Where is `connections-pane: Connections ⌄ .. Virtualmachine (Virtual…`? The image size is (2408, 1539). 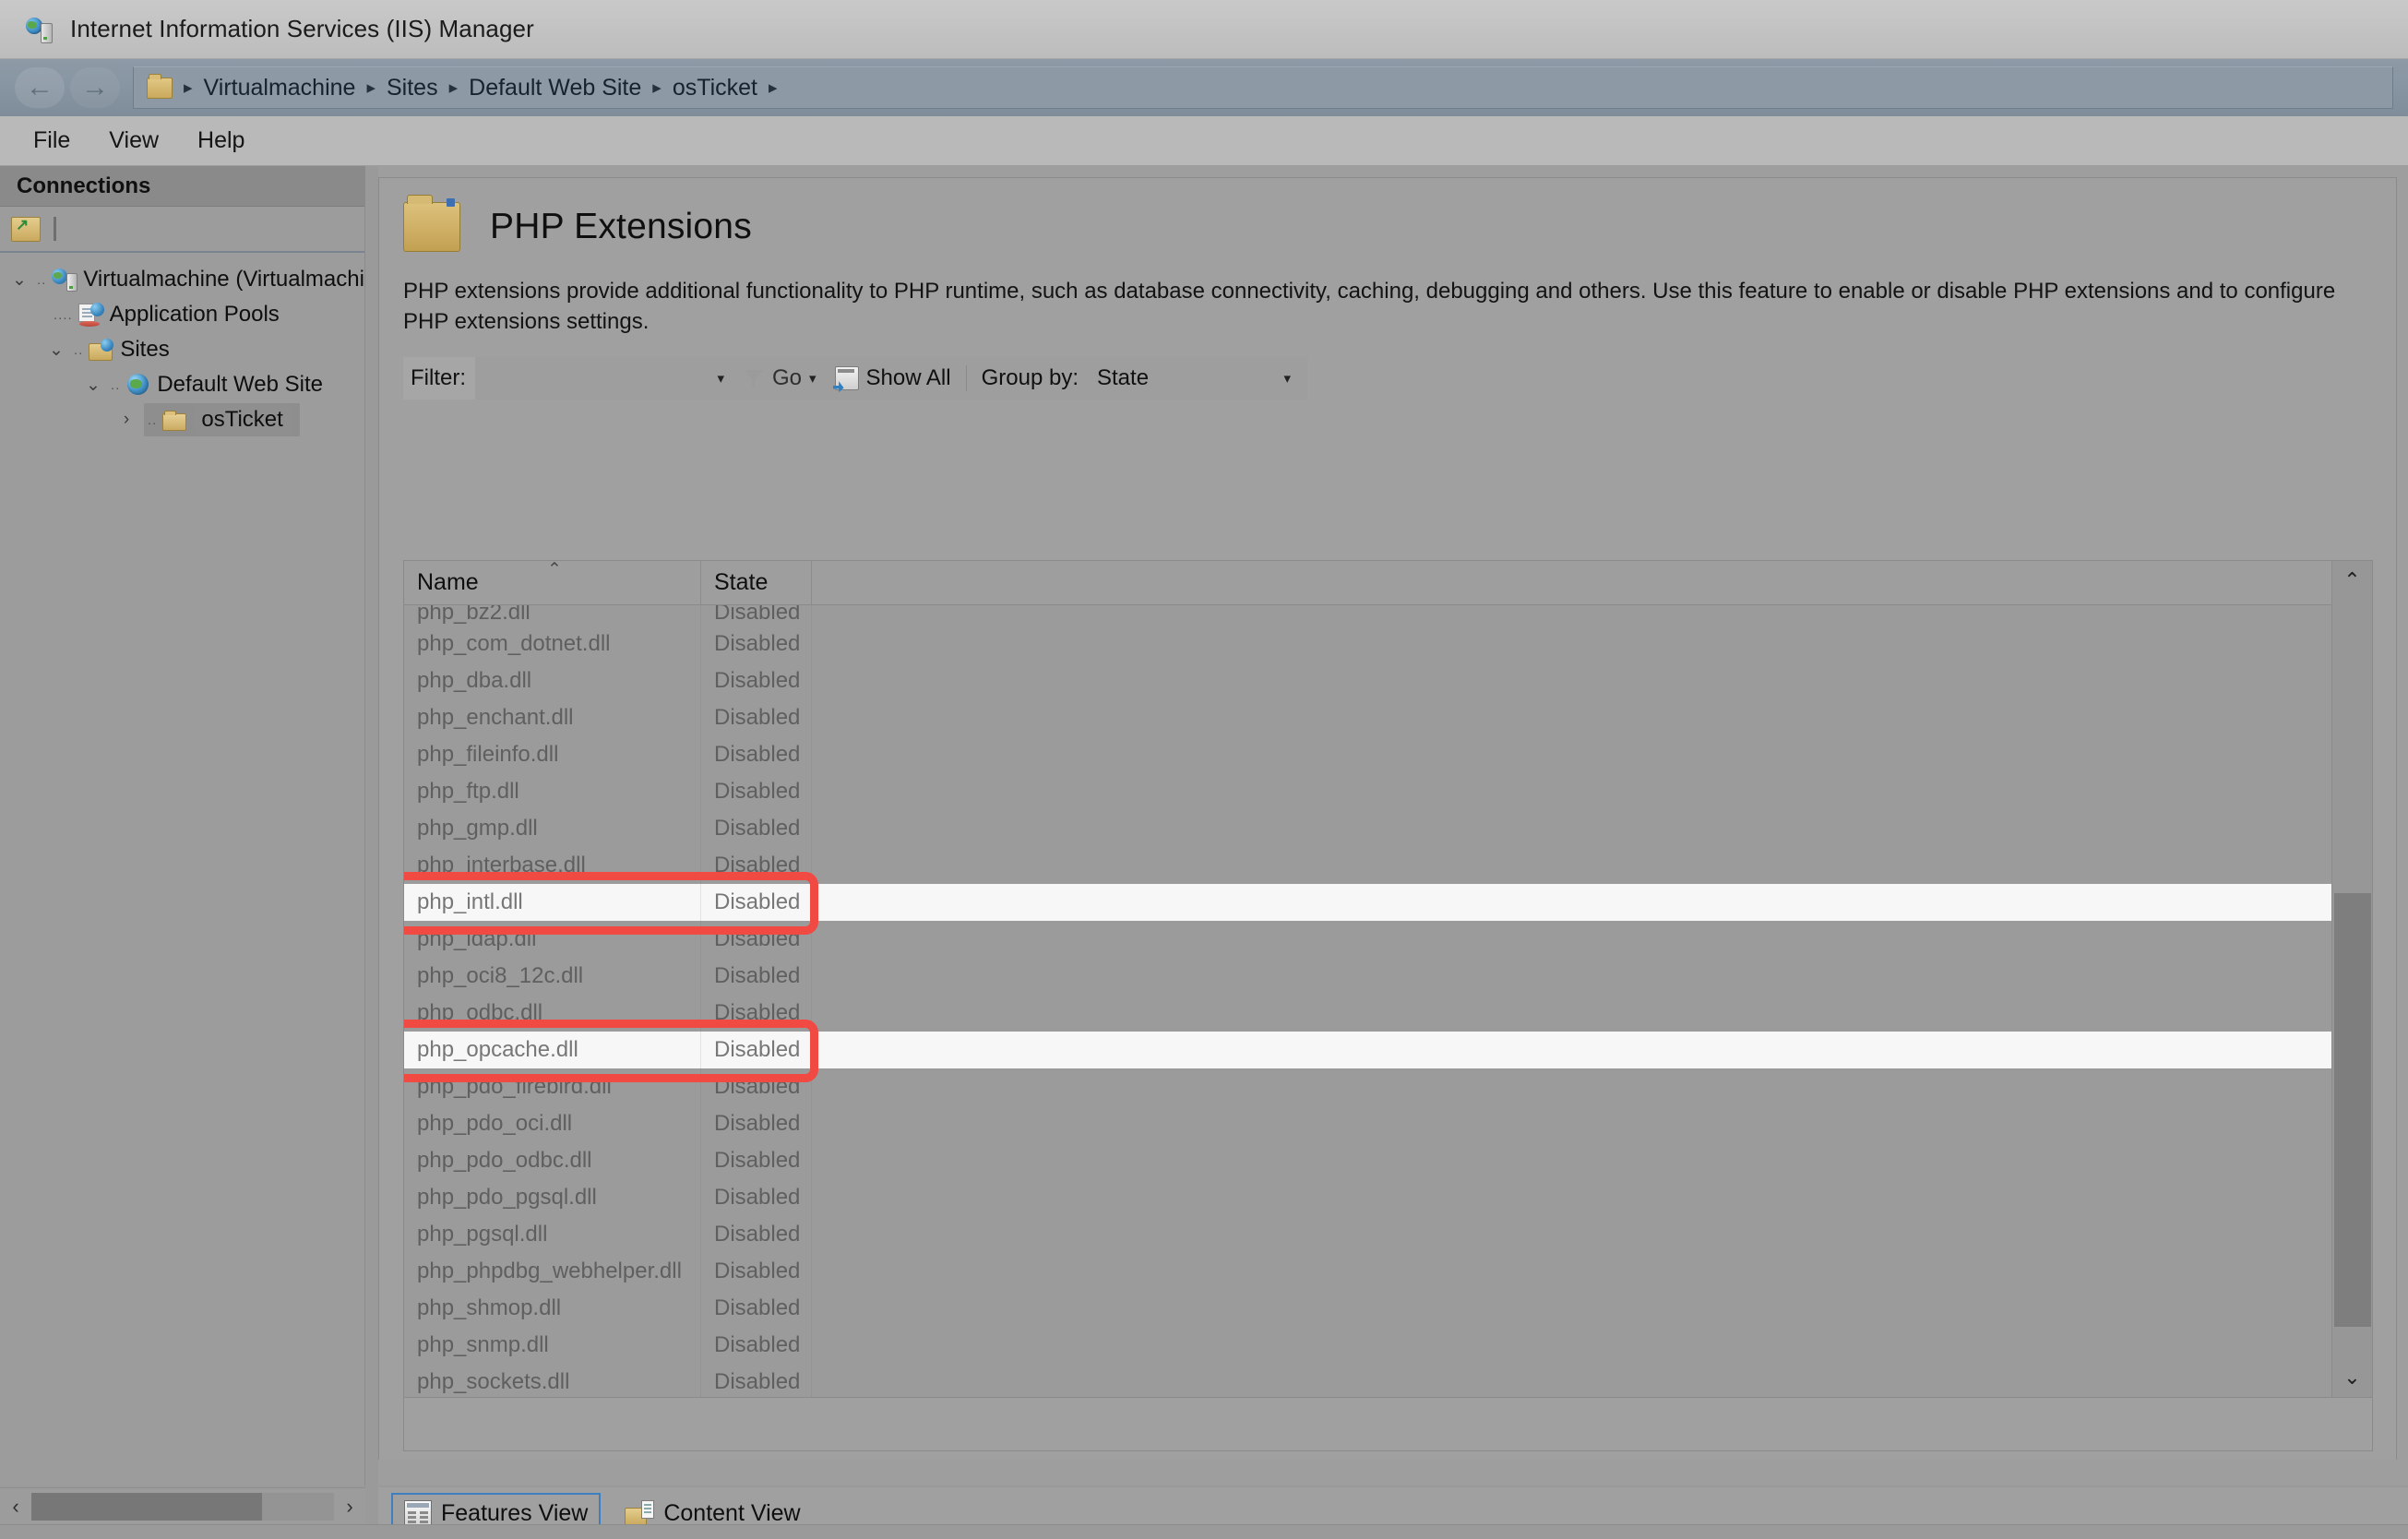 connections-pane: Connections ⌄ .. Virtualmachine (Virtual… is located at coordinates (182, 825).